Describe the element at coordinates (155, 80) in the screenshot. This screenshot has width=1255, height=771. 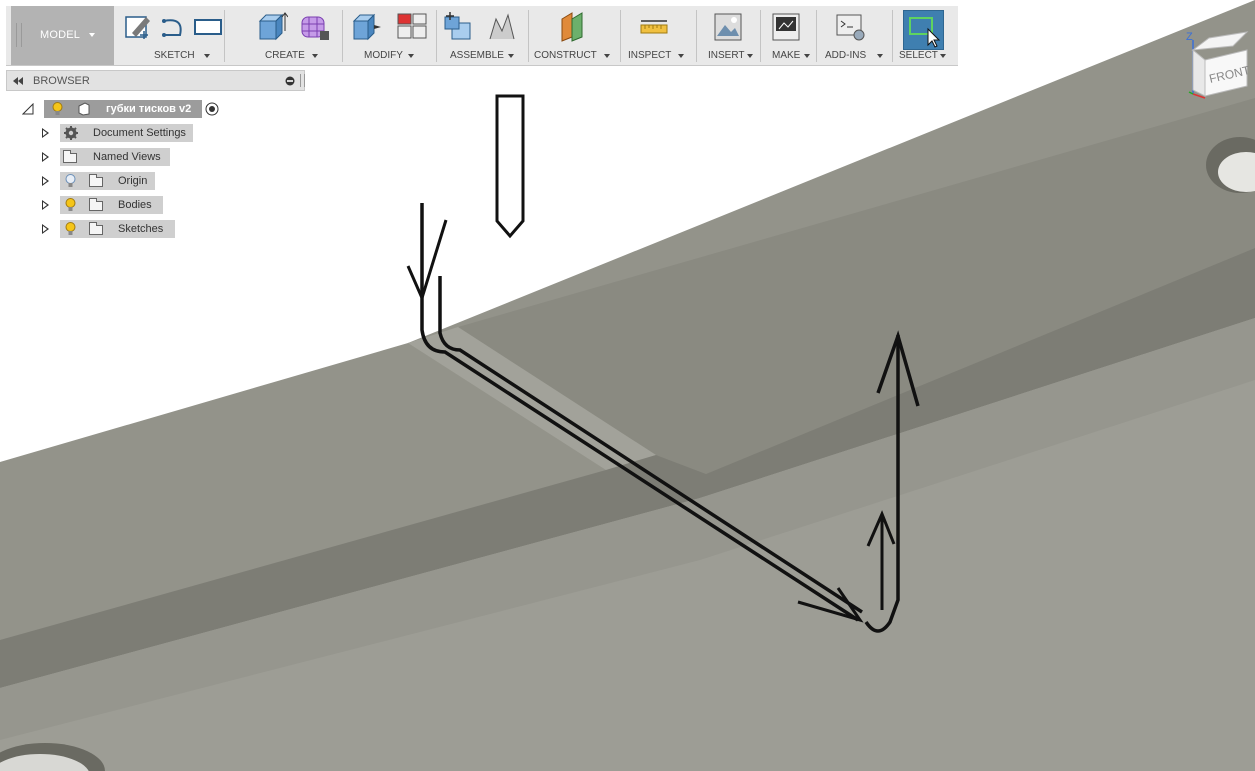
I see `browser-panel-header: BROWSER` at that location.